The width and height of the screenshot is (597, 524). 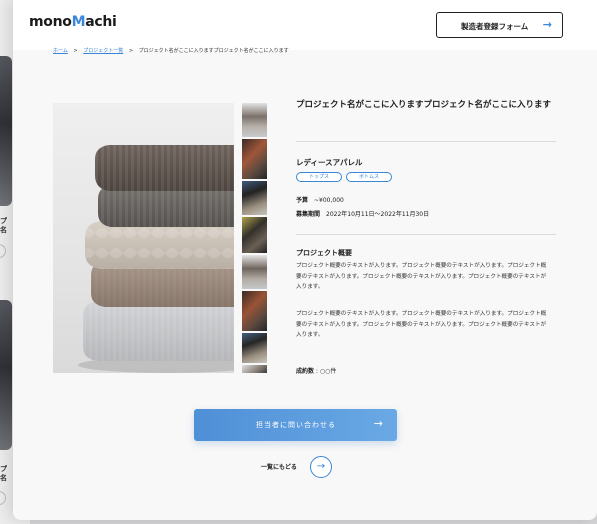 I want to click on site-logo: monoMachi, so click(x=73, y=22).